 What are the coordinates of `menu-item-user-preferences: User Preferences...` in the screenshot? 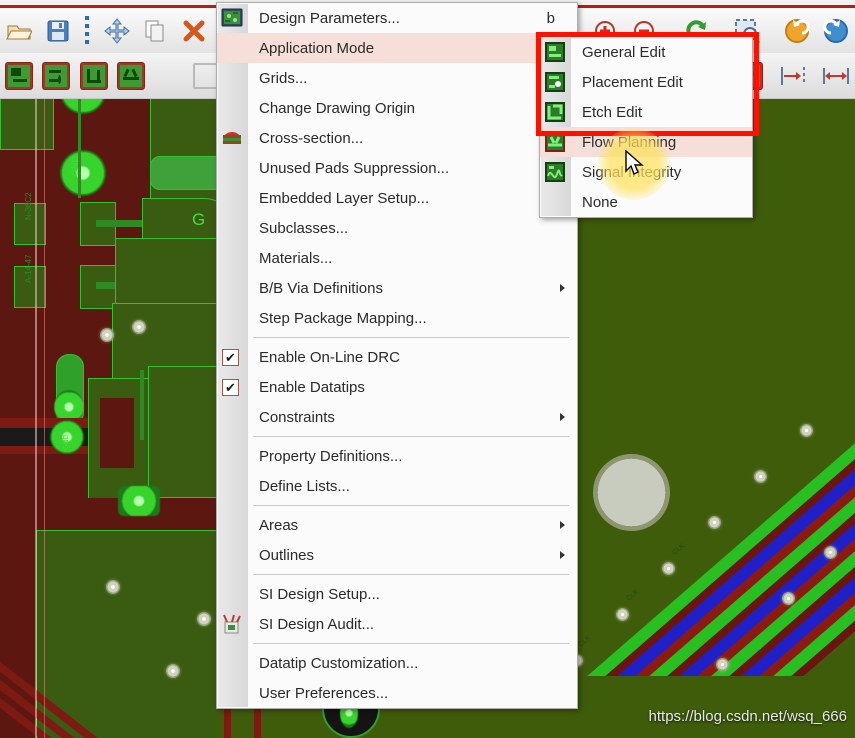 It's located at (397, 693).